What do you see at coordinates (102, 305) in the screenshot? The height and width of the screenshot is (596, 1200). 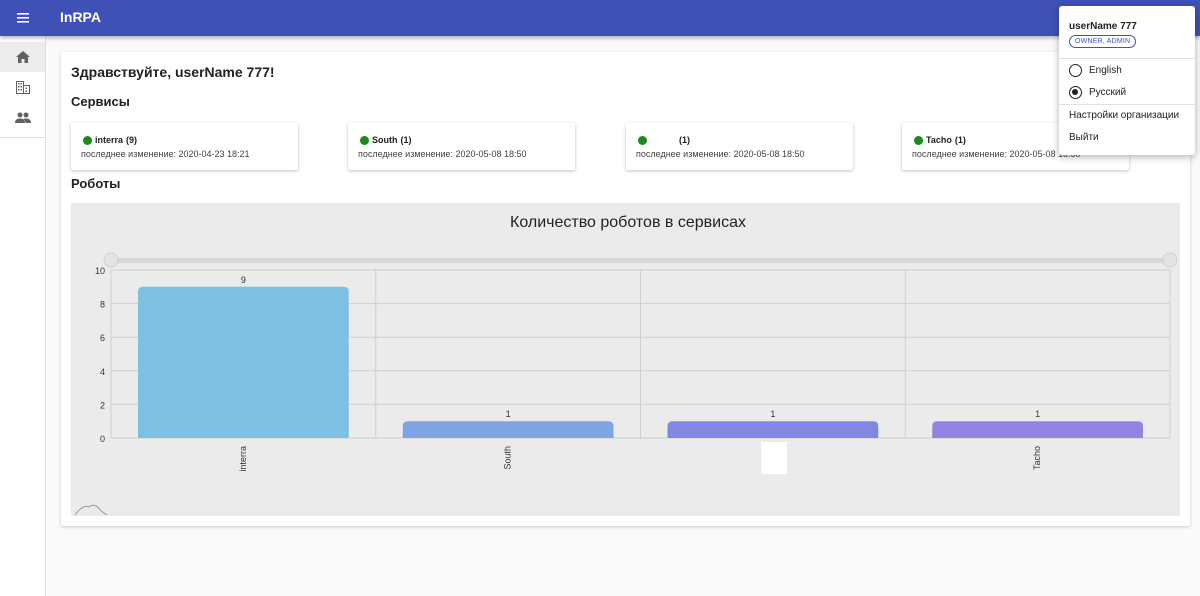 I see `y-tick-label: 8` at bounding box center [102, 305].